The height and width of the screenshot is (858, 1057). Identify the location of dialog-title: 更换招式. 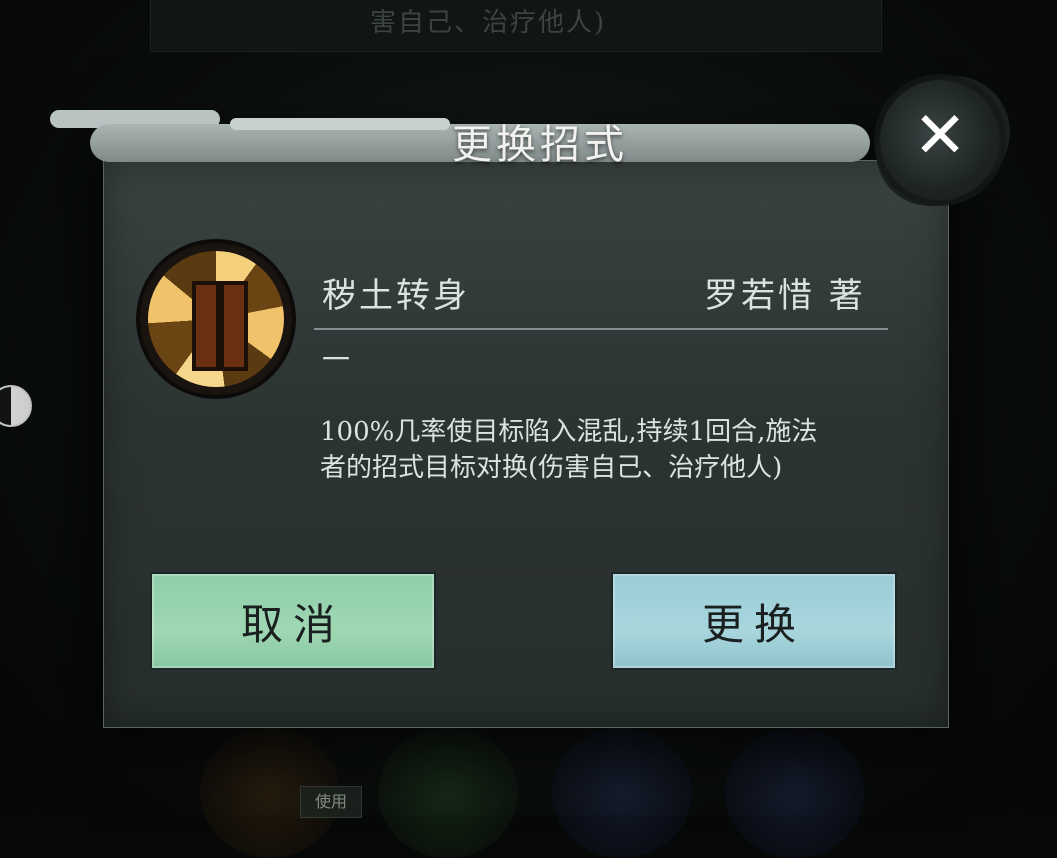
(540, 145).